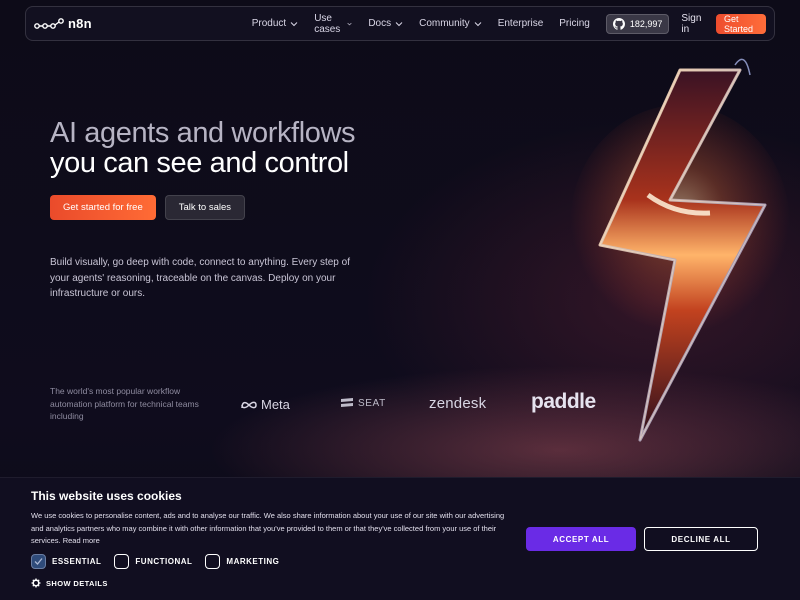 Image resolution: width=800 pixels, height=600 pixels. What do you see at coordinates (581, 539) in the screenshot?
I see `accept-all-button: ACCEPT ALL` at bounding box center [581, 539].